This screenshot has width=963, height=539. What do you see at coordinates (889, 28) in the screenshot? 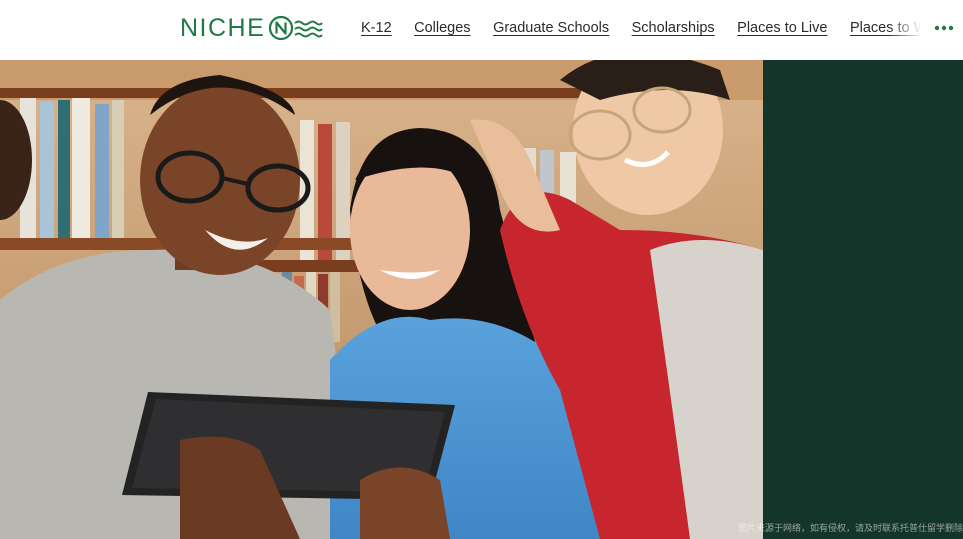
I see `nav-link-places-to-work: Places to Work` at bounding box center [889, 28].